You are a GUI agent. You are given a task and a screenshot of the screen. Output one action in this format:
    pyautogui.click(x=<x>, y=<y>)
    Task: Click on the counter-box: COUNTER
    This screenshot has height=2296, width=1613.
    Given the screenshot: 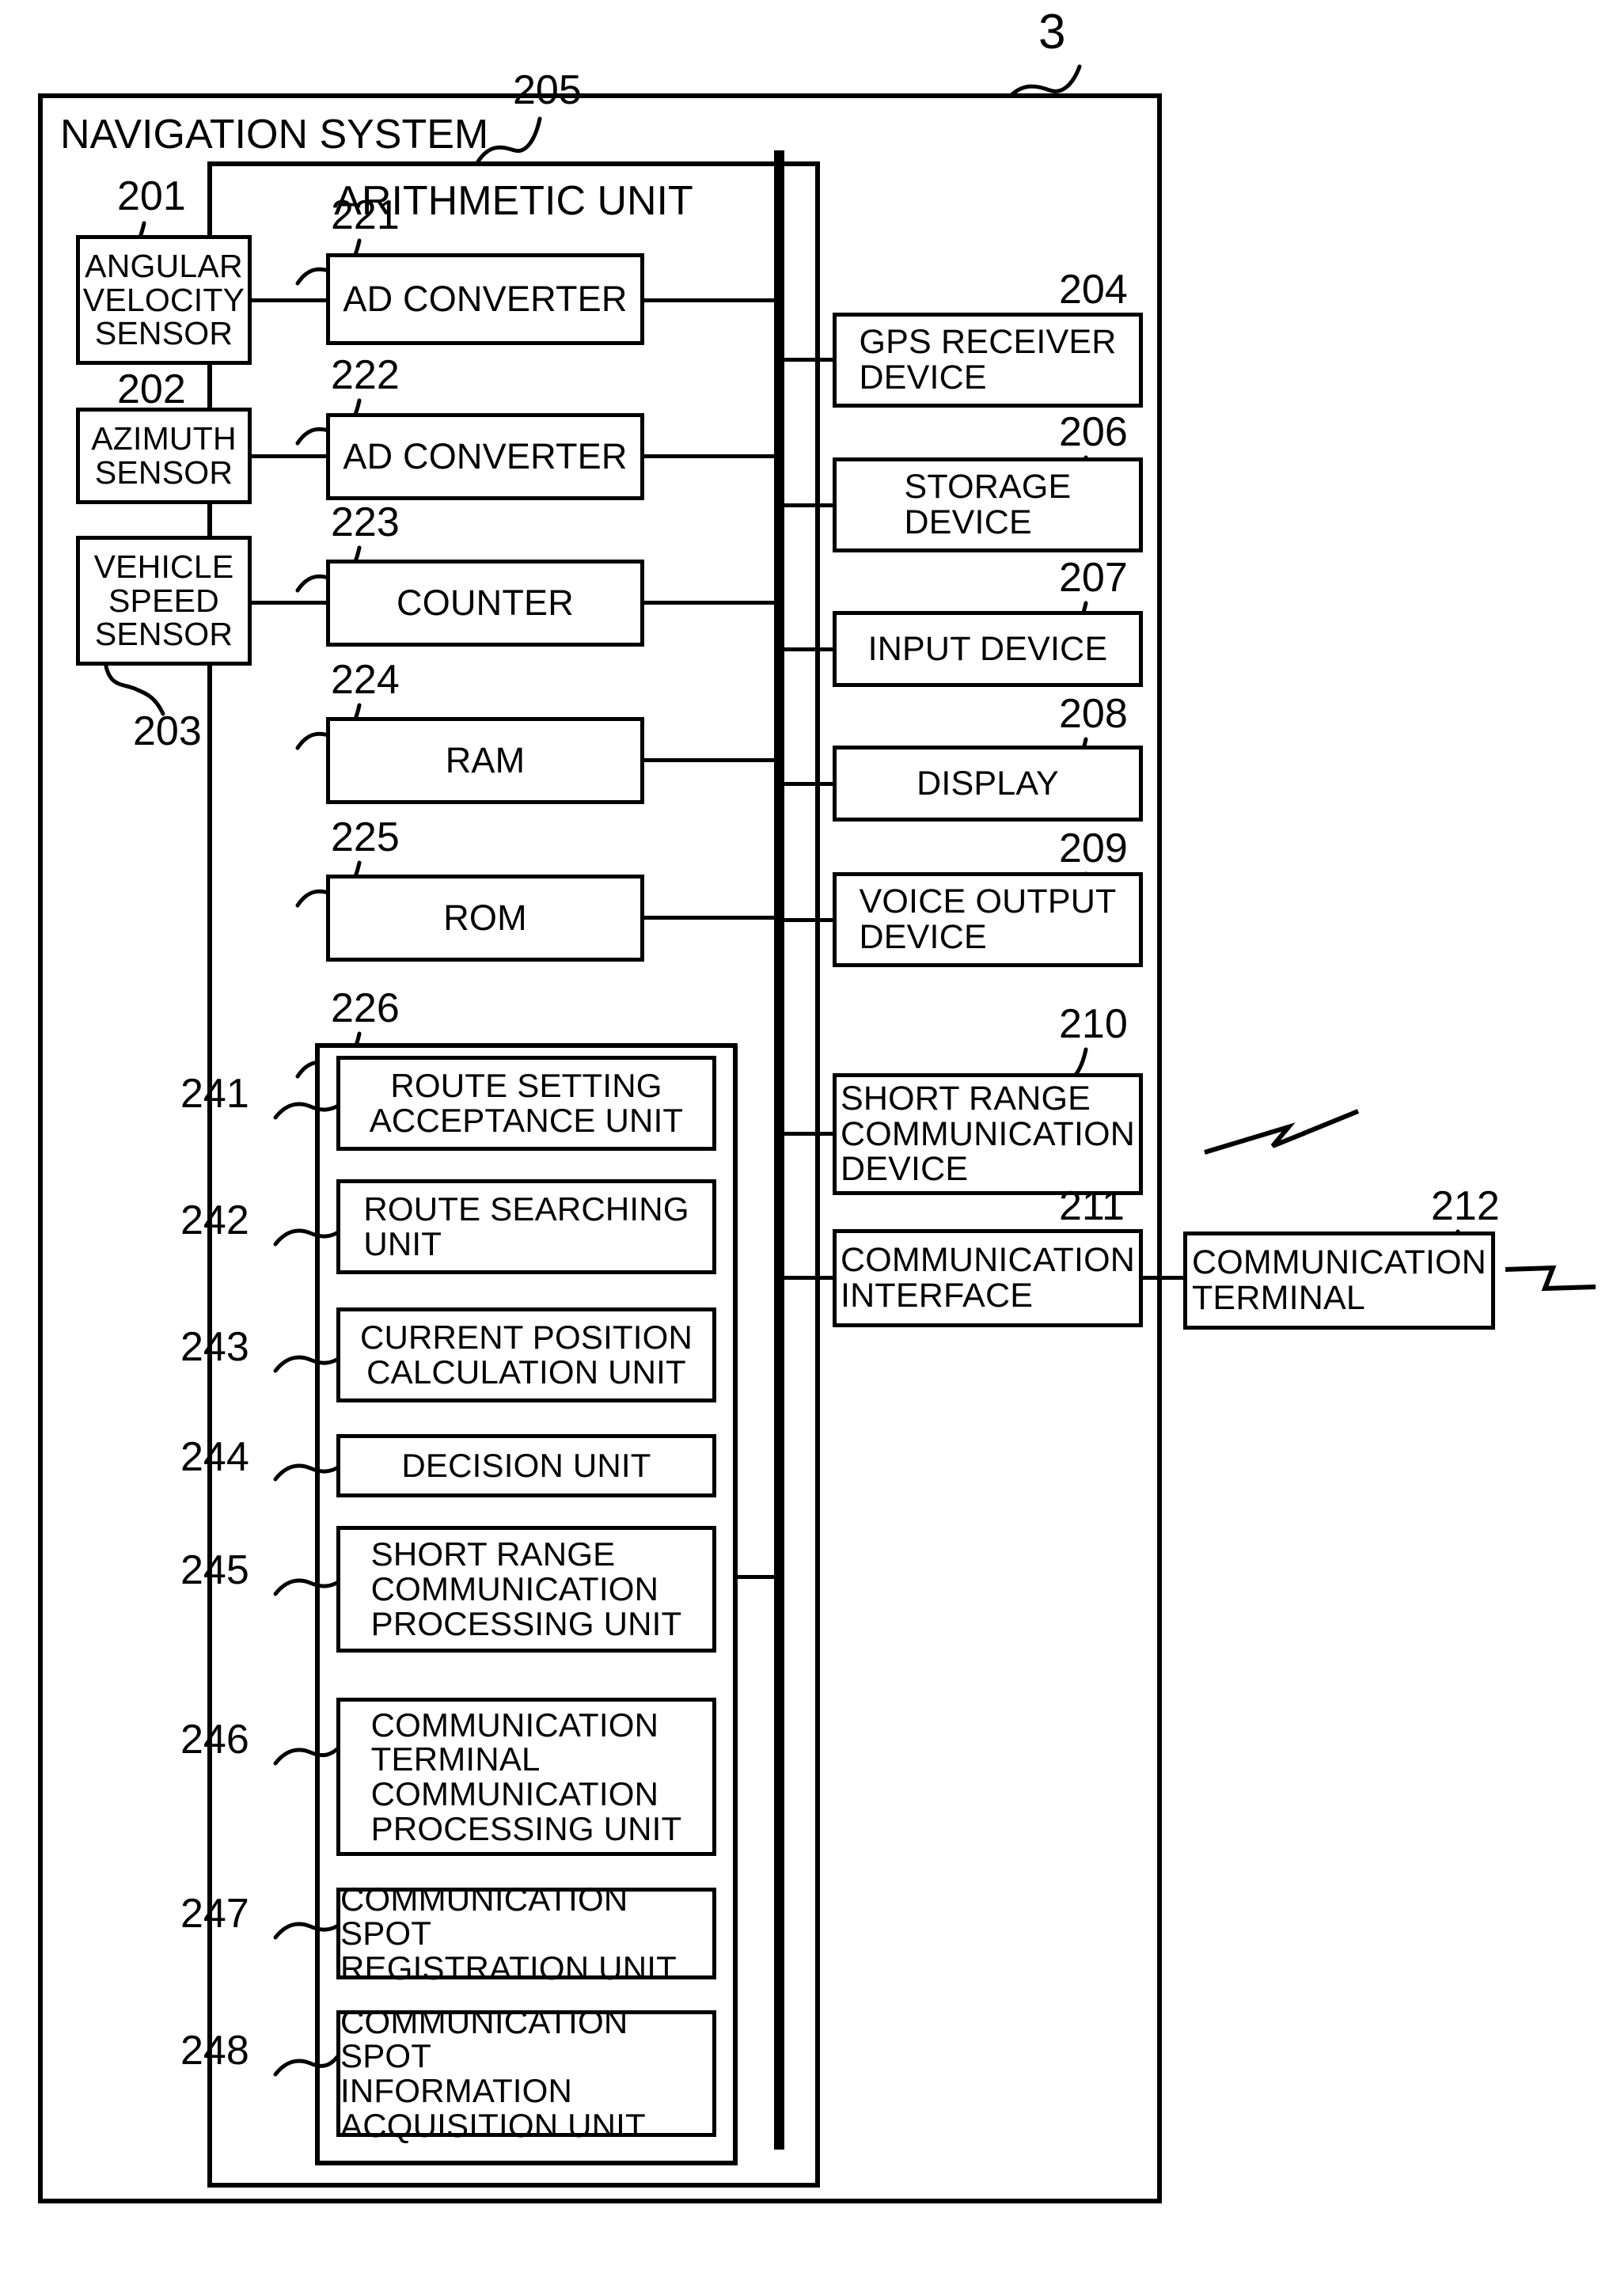 What is the action you would take?
    pyautogui.click(x=485, y=603)
    